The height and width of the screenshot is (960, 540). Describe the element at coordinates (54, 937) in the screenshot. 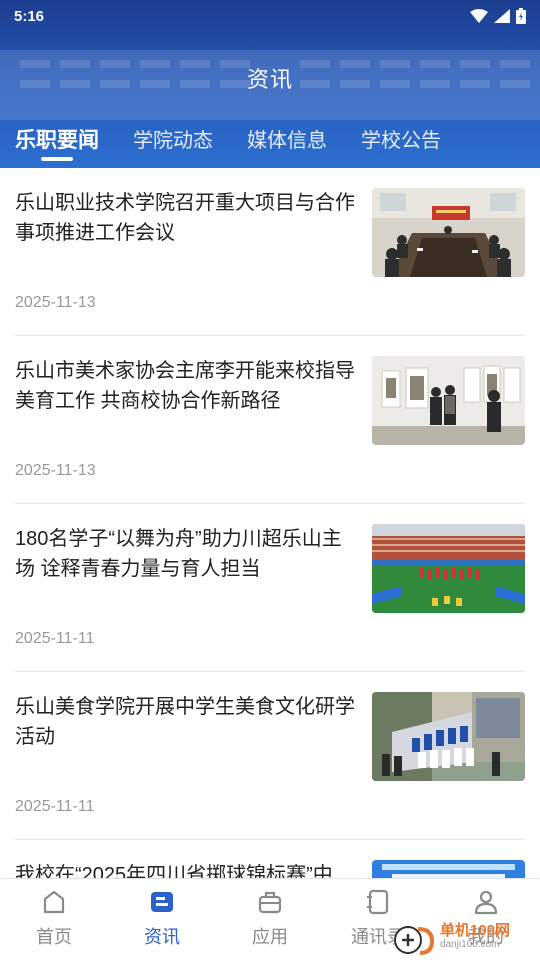

I see `tabbar-label: 首页` at that location.